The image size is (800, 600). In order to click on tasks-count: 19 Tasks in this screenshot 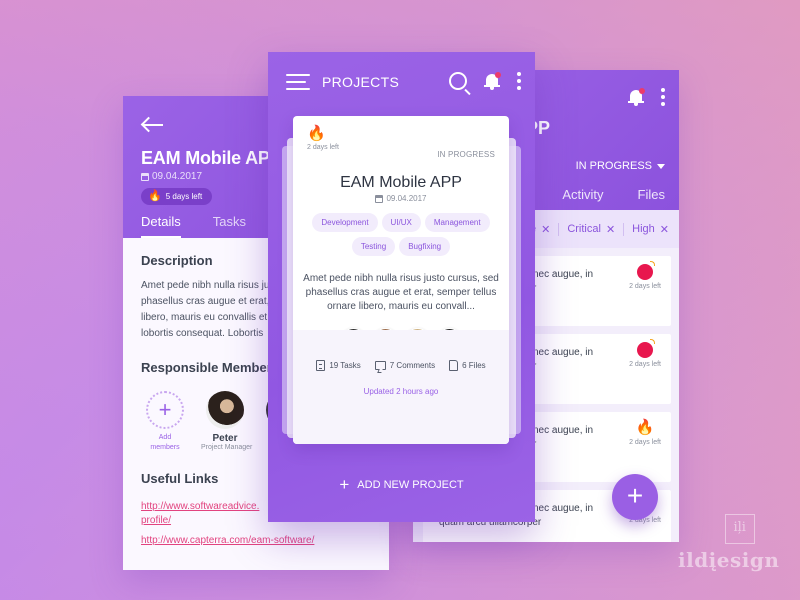, I will do `click(338, 365)`.